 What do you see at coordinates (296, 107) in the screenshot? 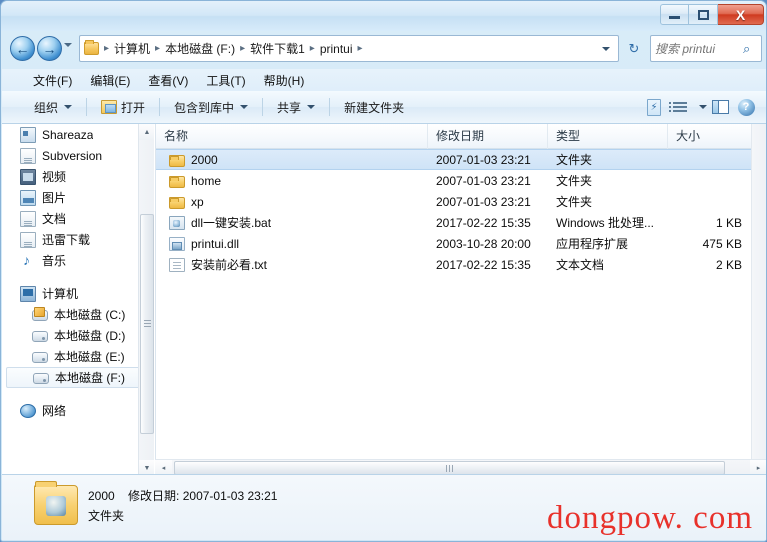
I see `share-button: 共享` at bounding box center [296, 107].